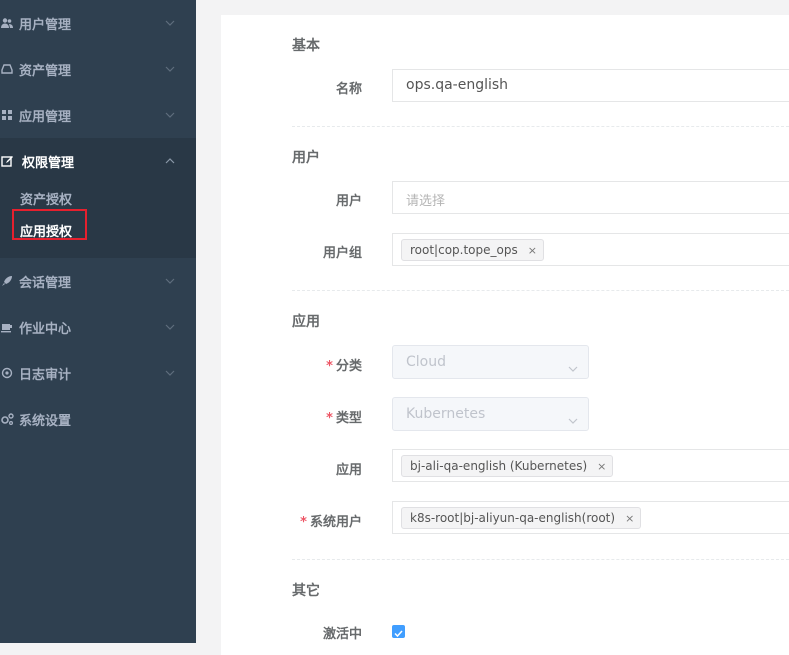  Describe the element at coordinates (426, 201) in the screenshot. I see `user-select-placeholder: 请选择` at that location.